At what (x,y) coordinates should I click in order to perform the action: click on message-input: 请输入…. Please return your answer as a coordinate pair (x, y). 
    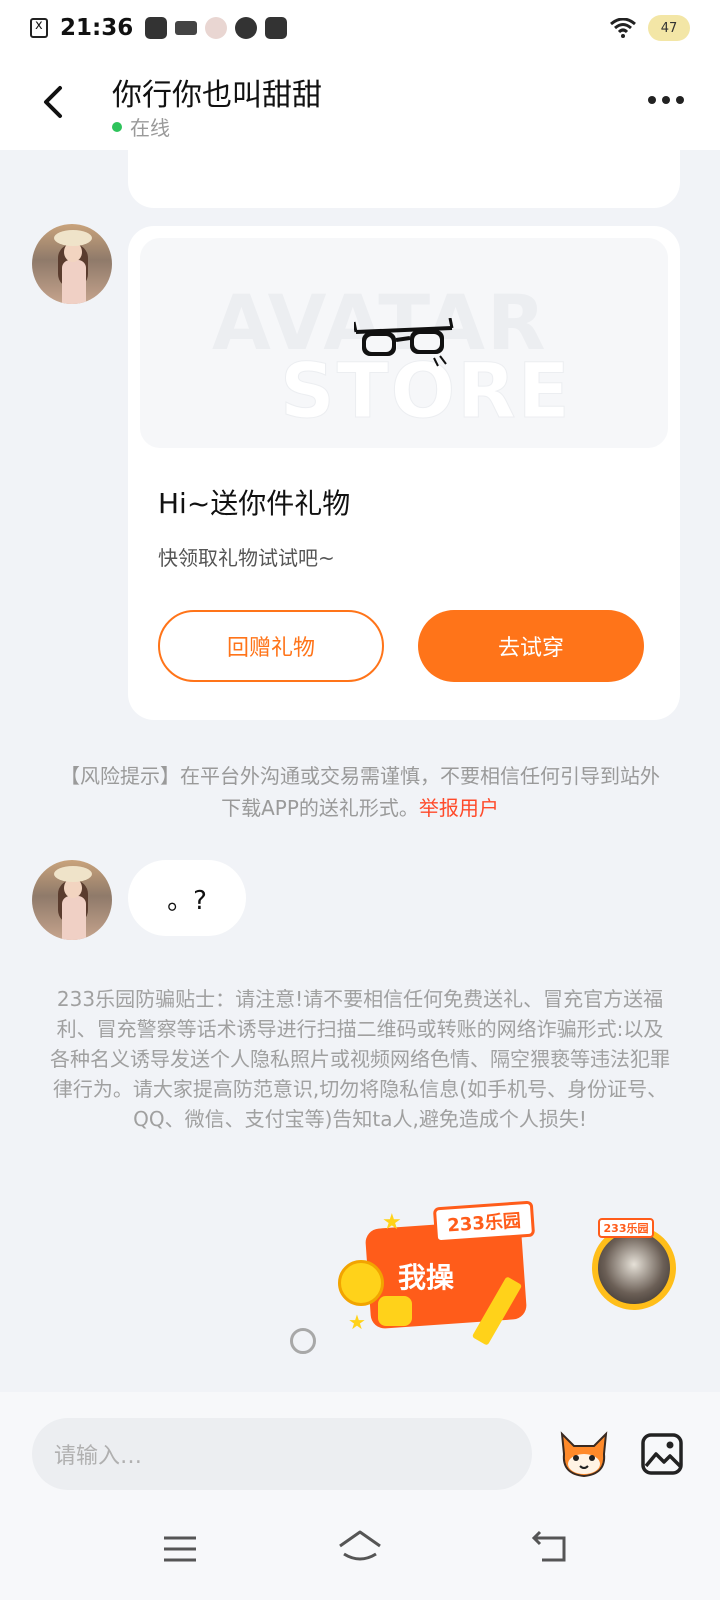
    Looking at the image, I should click on (282, 1454).